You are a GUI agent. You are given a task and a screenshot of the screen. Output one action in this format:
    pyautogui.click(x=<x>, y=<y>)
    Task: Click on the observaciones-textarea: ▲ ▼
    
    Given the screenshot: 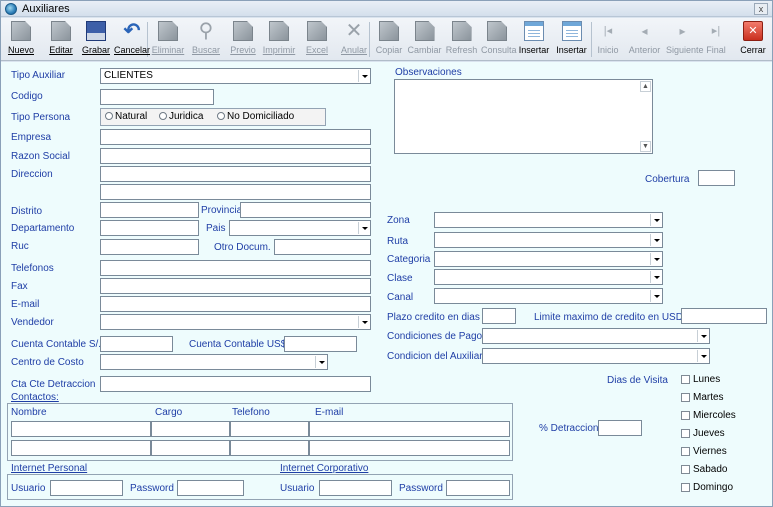 What is the action you would take?
    pyautogui.click(x=523, y=116)
    